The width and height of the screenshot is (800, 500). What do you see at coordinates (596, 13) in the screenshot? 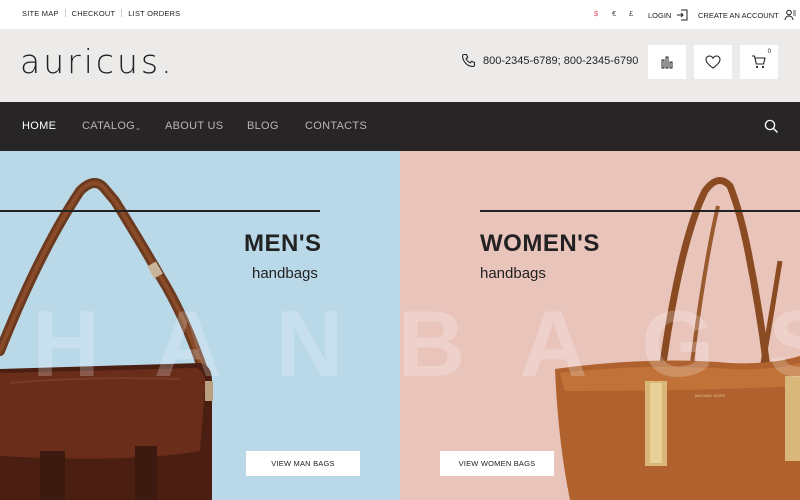
I see `currency-usd: $` at bounding box center [596, 13].